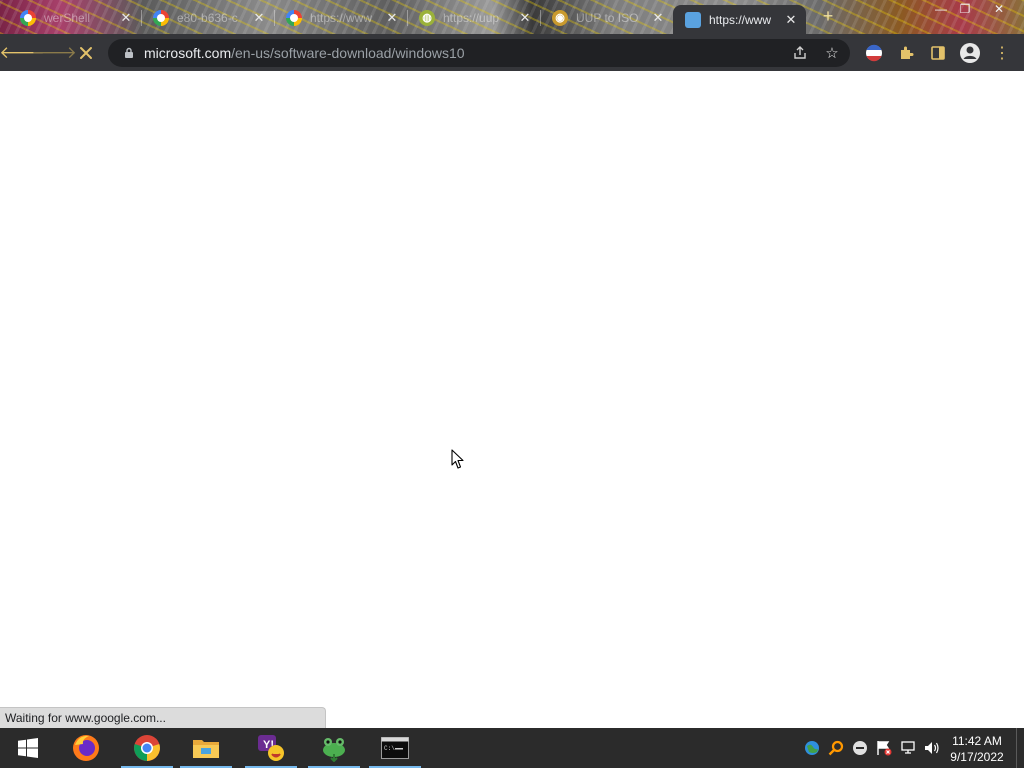 This screenshot has width=1024, height=768. What do you see at coordinates (965, 9) in the screenshot?
I see `restore-icon: ❐` at bounding box center [965, 9].